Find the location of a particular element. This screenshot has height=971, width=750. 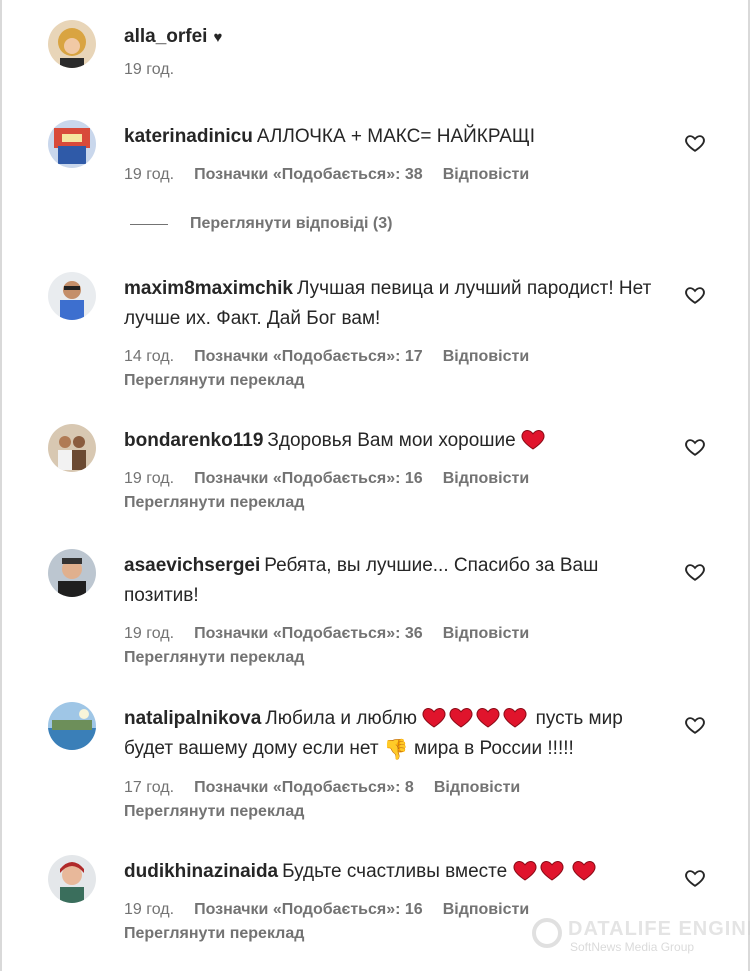

watermark-title: DATALIFE ENGINE is located at coordinates (659, 929).